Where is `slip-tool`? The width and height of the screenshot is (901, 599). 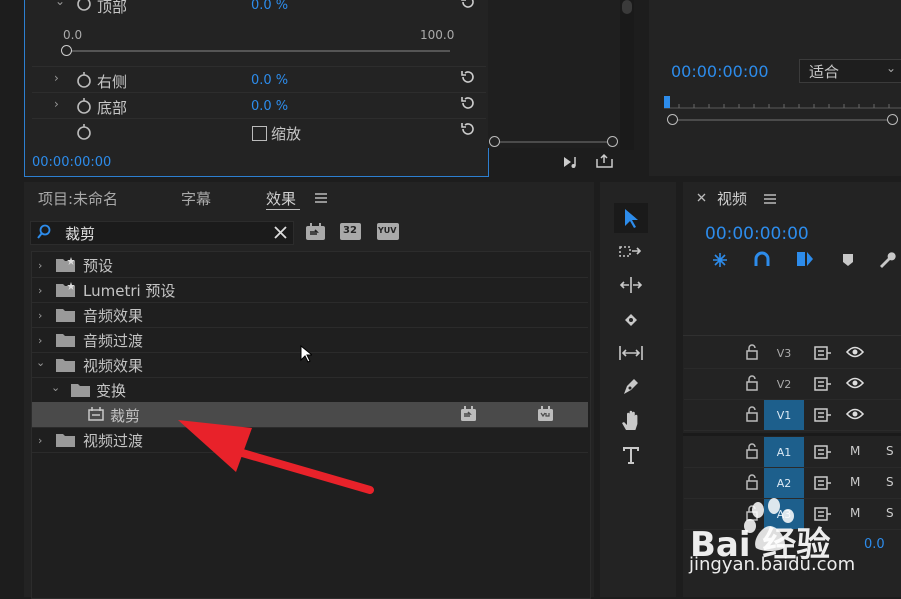
slip-tool is located at coordinates (631, 353).